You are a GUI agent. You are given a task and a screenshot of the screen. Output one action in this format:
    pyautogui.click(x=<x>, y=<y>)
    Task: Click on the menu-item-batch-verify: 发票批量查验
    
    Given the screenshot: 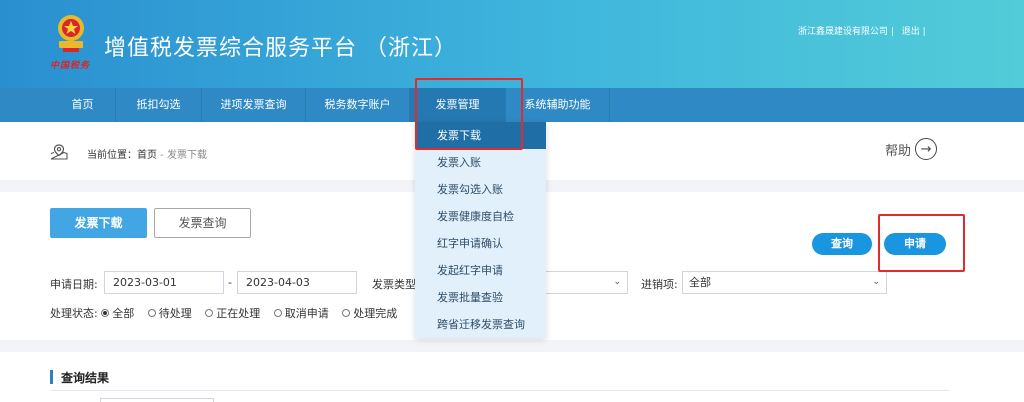 What is the action you would take?
    pyautogui.click(x=480, y=297)
    